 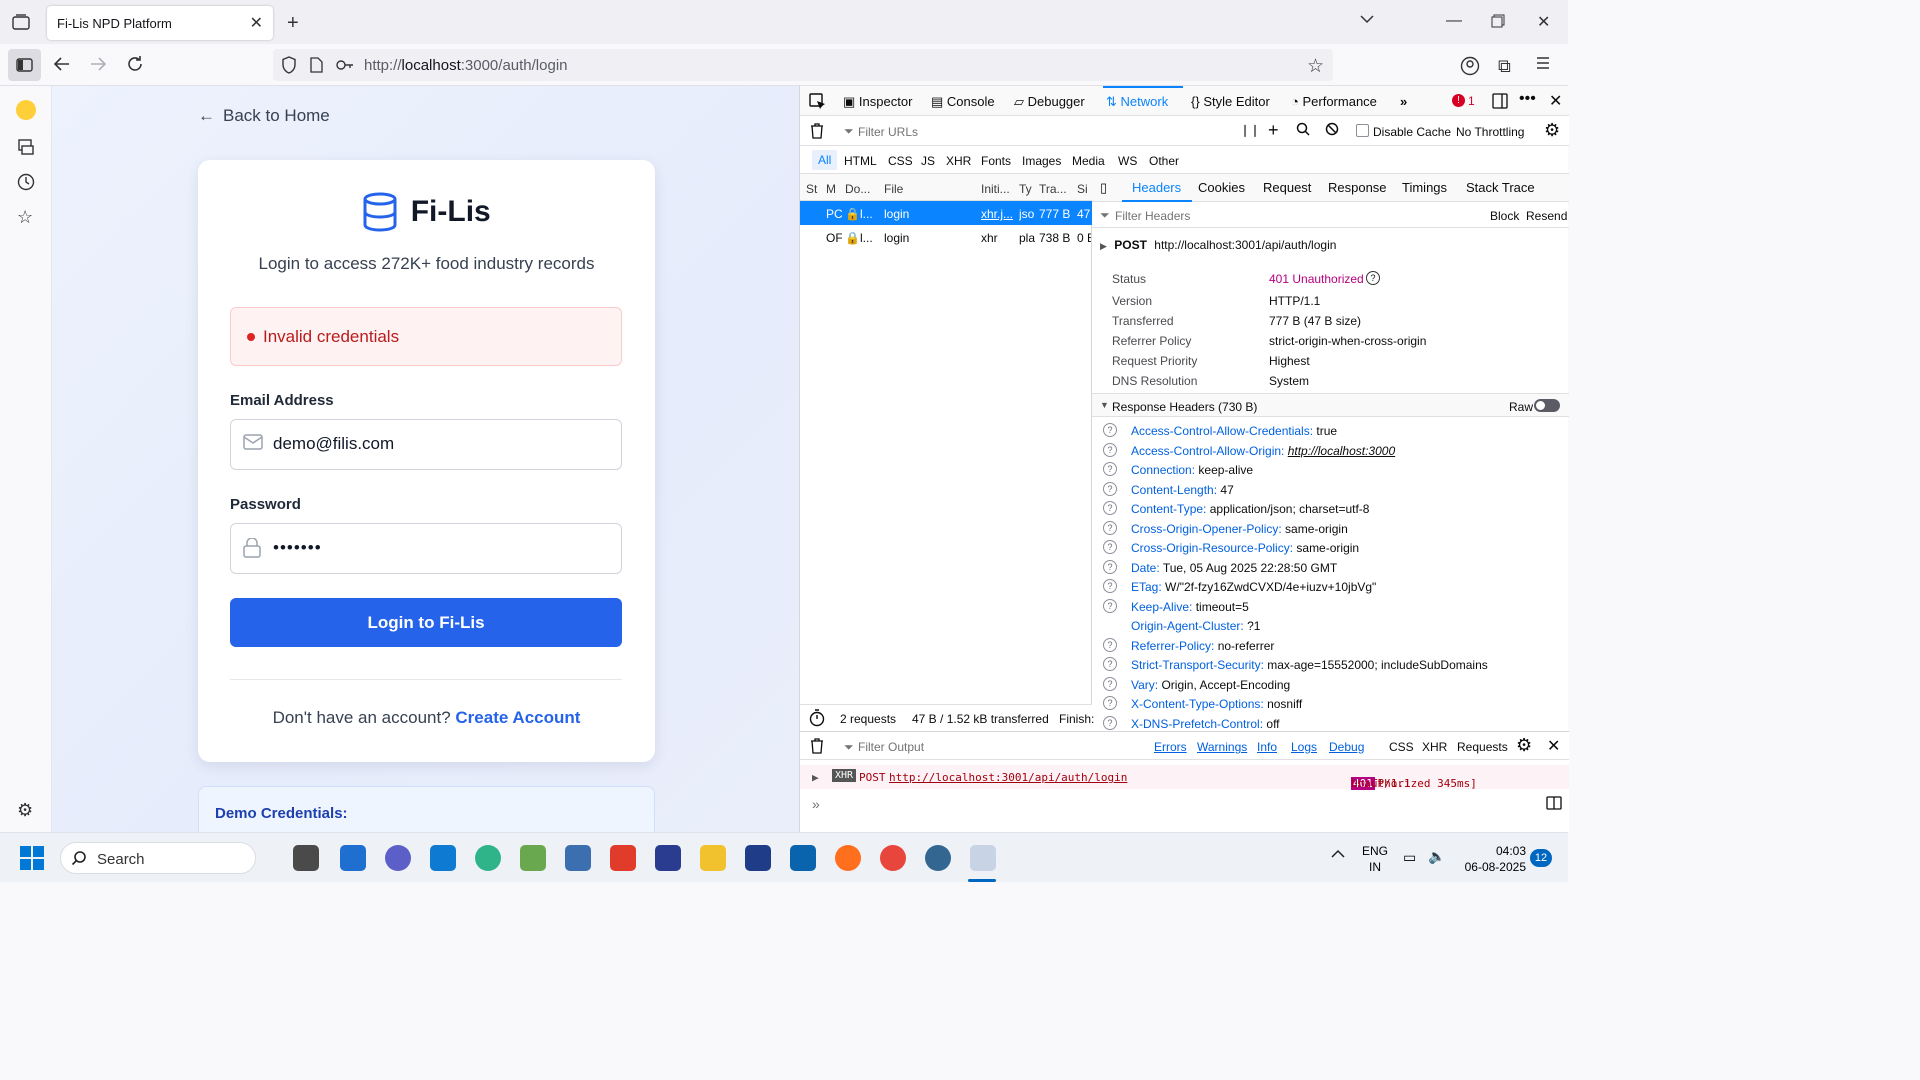 What do you see at coordinates (426, 444) in the screenshot?
I see `email-field: demo@filis.com` at bounding box center [426, 444].